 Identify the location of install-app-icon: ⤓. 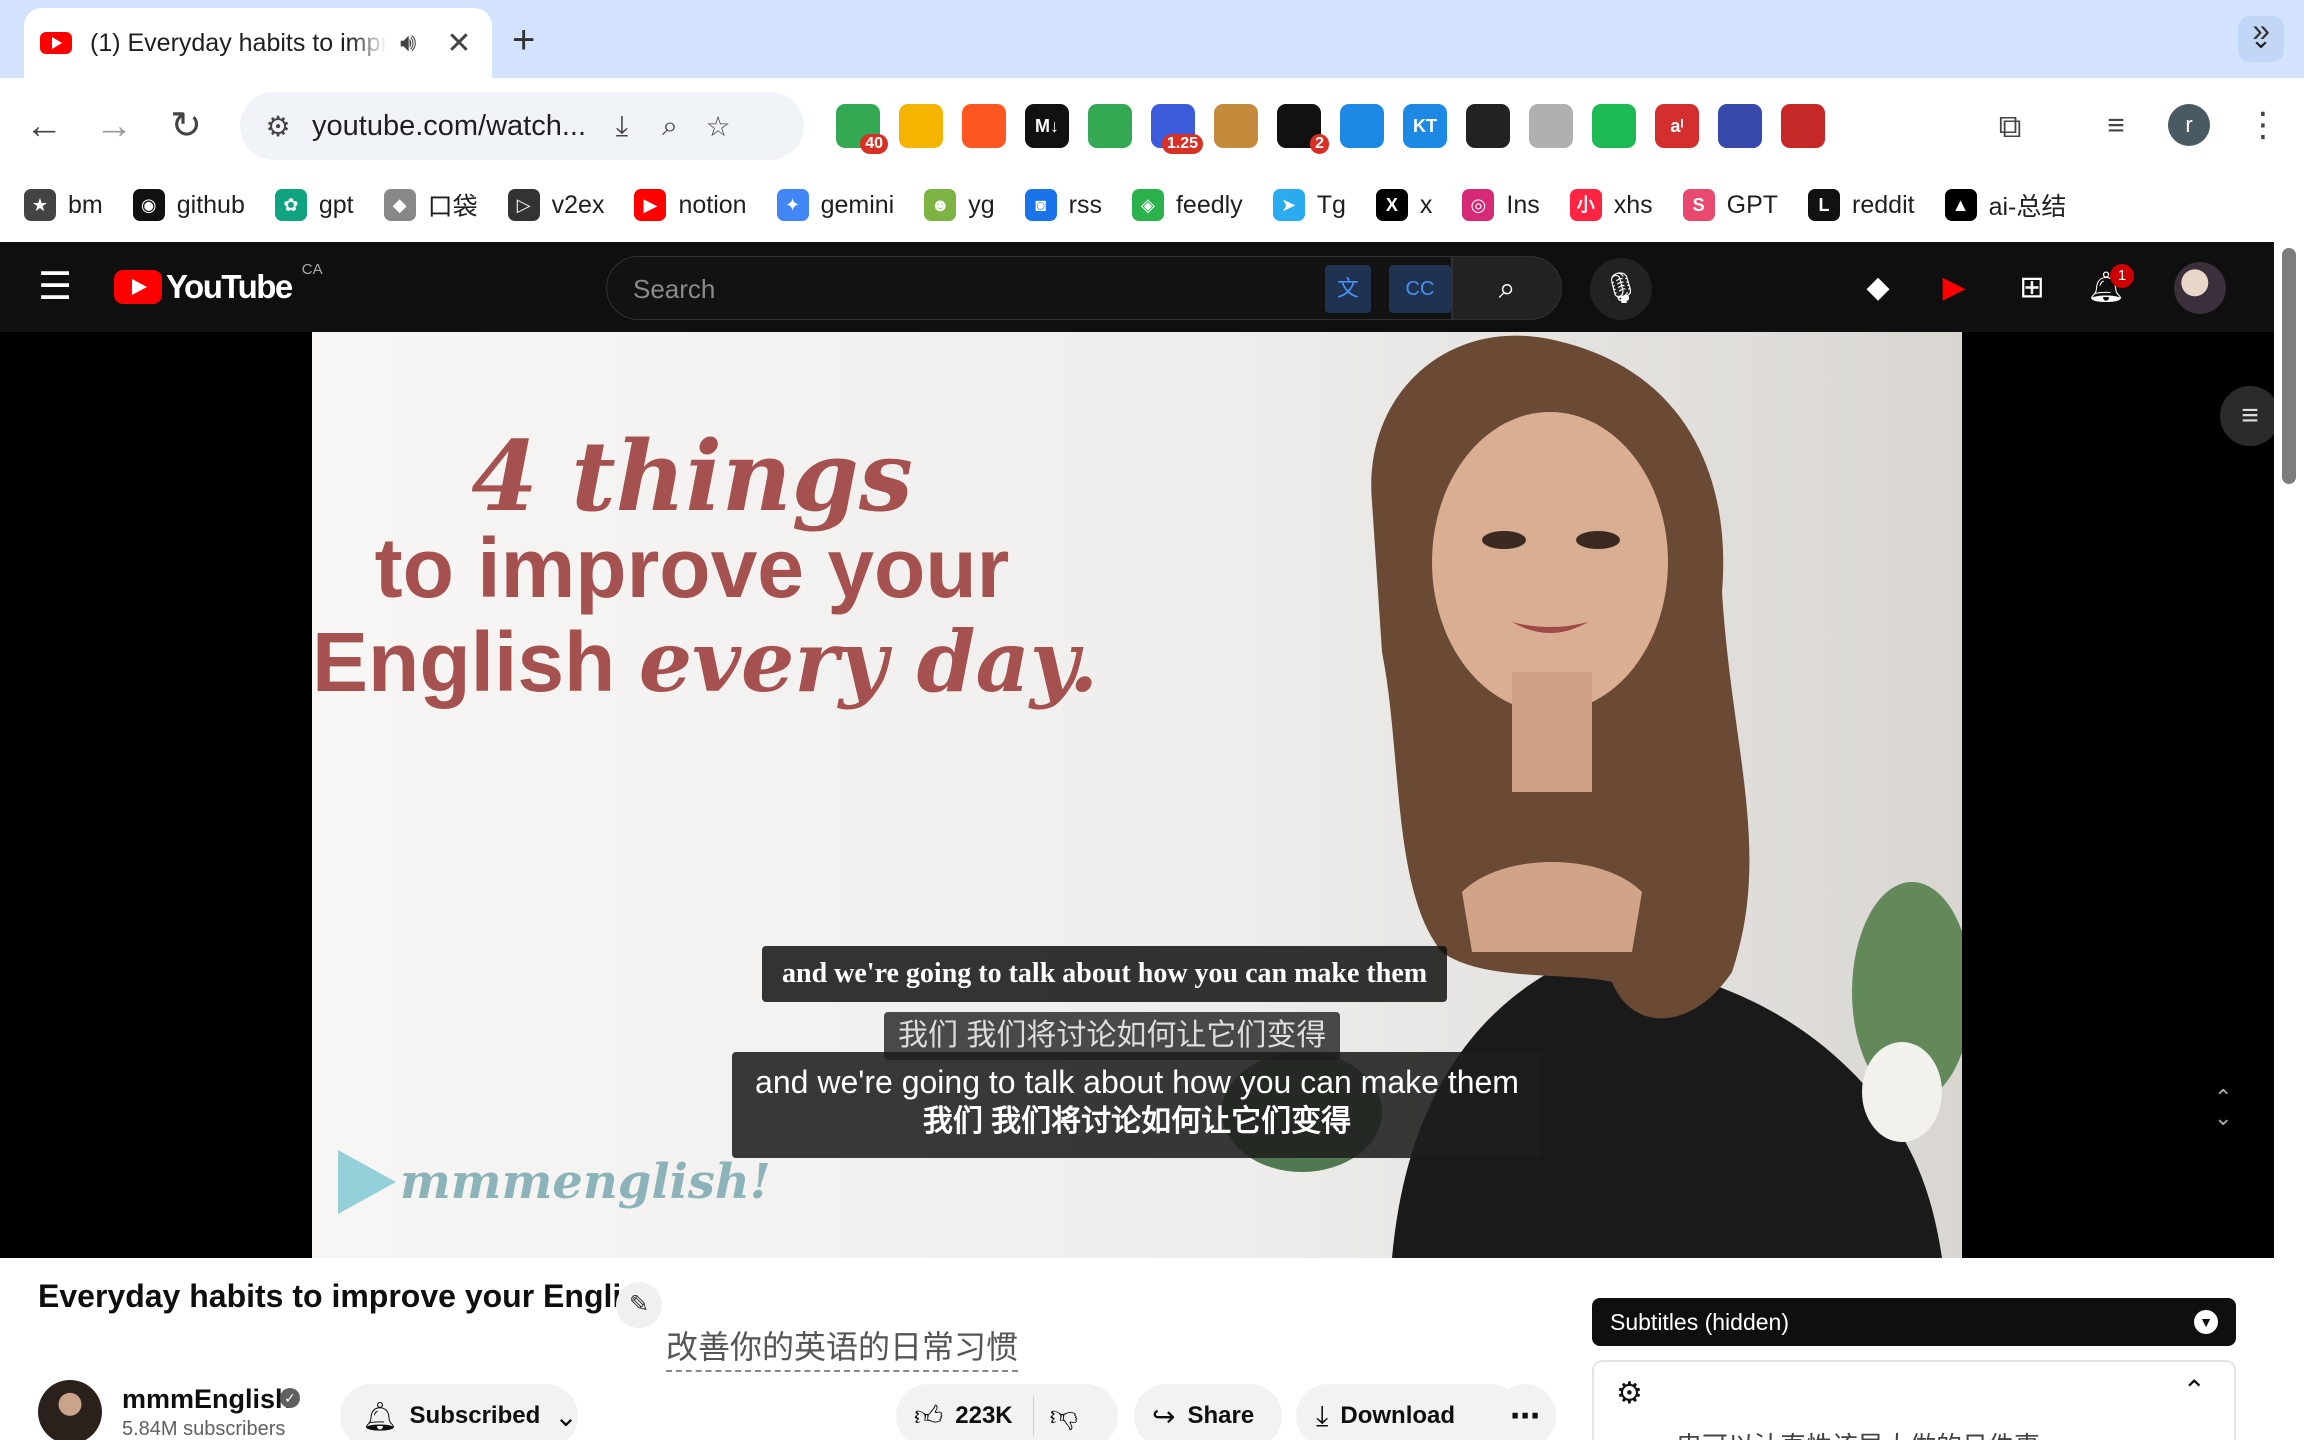
(622, 126).